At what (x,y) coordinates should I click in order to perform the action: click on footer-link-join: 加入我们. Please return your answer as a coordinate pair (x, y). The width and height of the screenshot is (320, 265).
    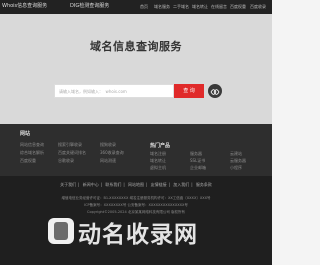
    Looking at the image, I should click on (181, 184).